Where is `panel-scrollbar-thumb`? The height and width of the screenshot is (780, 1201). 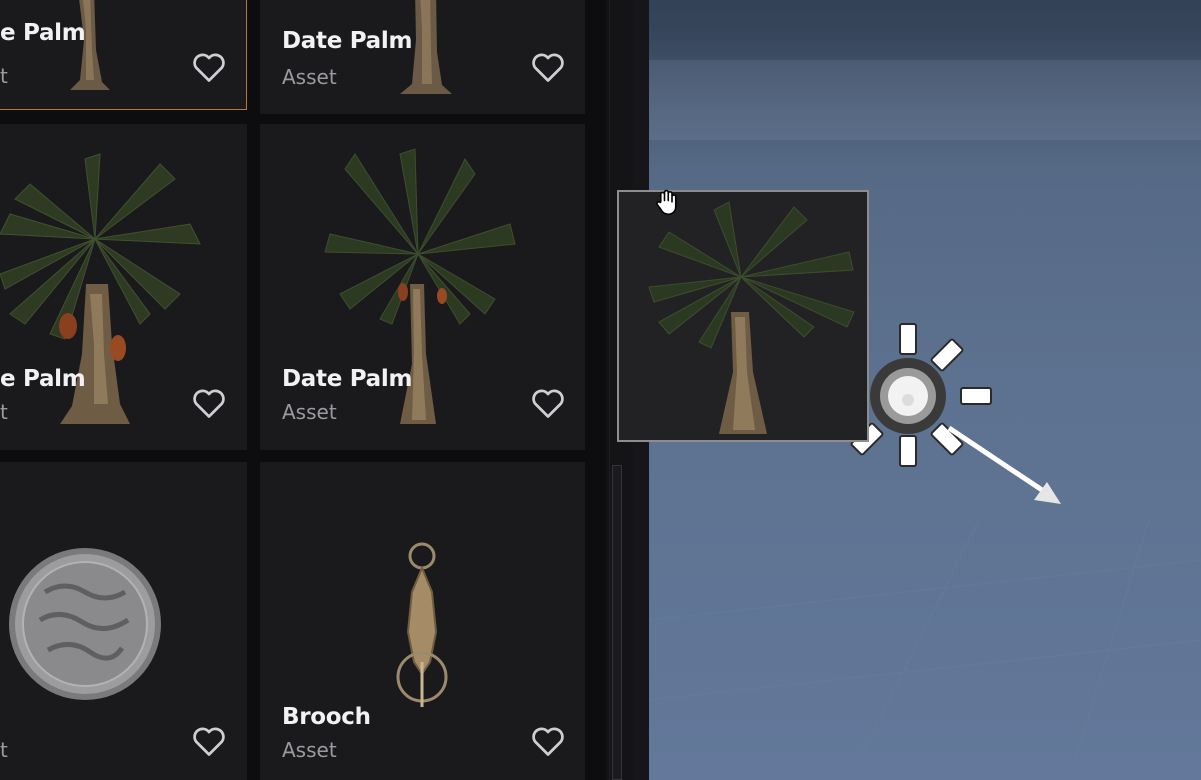
panel-scrollbar-thumb is located at coordinates (617, 622).